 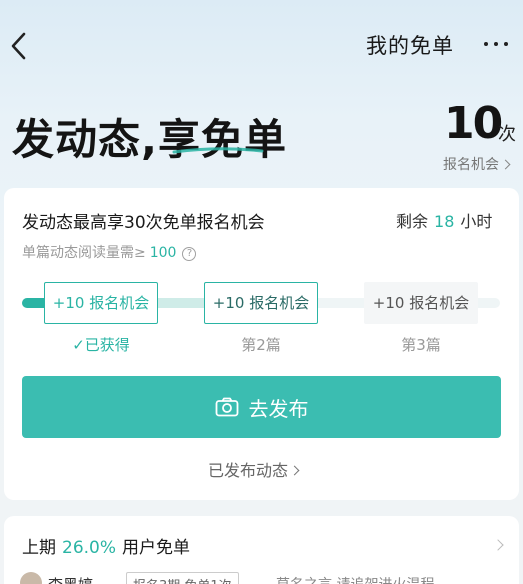 I want to click on previous-period-title: 上期 26.0% 用户免单, so click(x=106, y=545).